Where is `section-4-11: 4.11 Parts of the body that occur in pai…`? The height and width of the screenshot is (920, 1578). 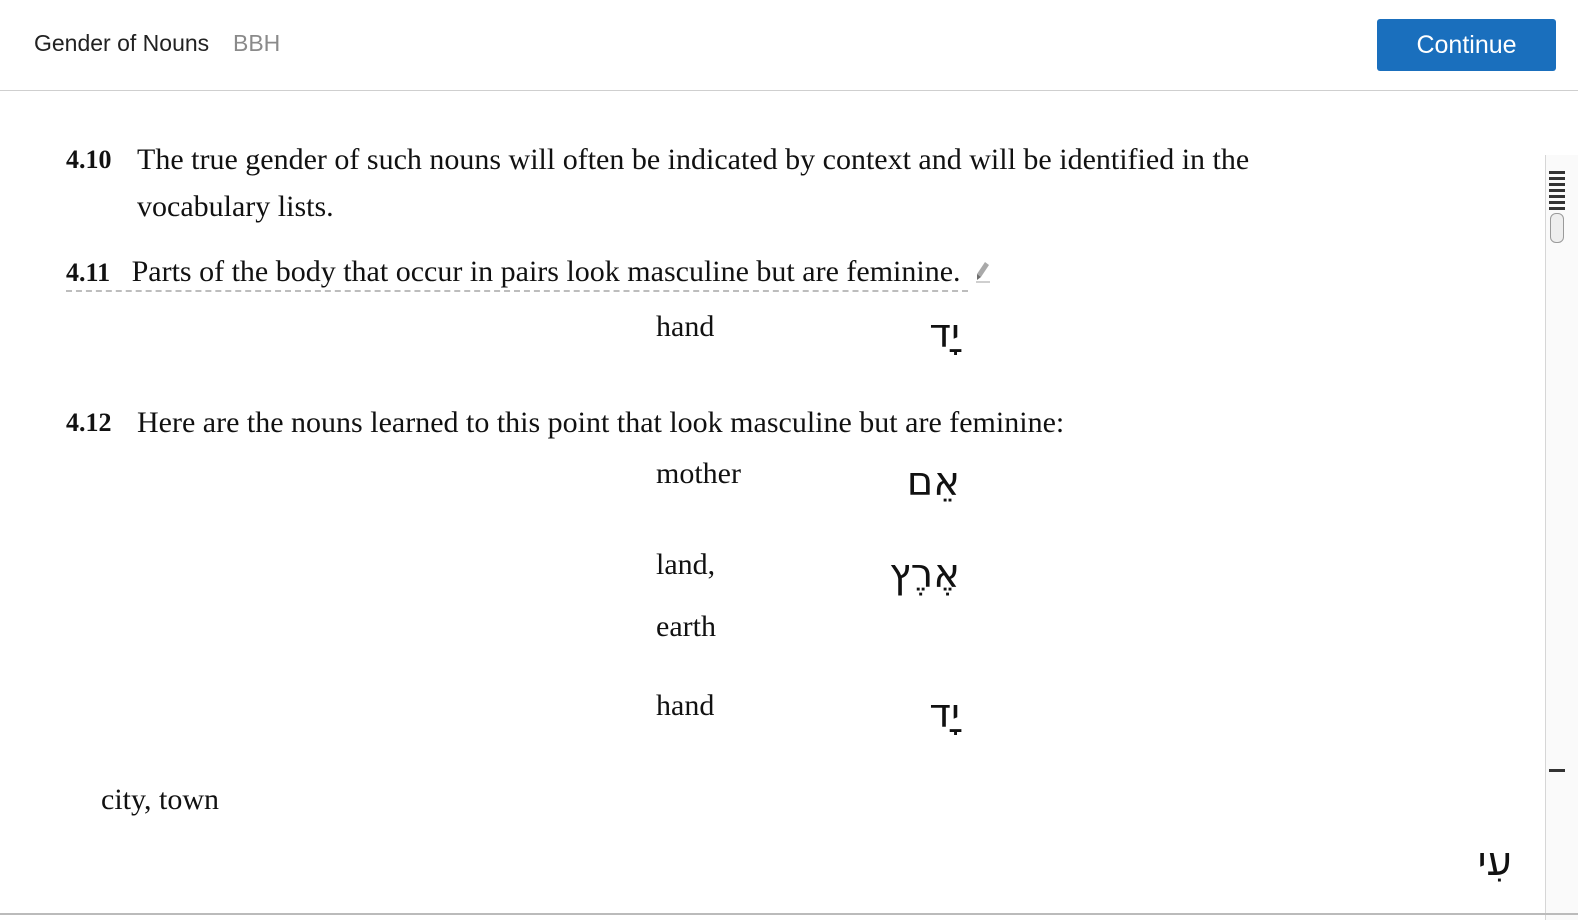
section-4-11: 4.11 Parts of the body that occur in pai… is located at coordinates (756, 272).